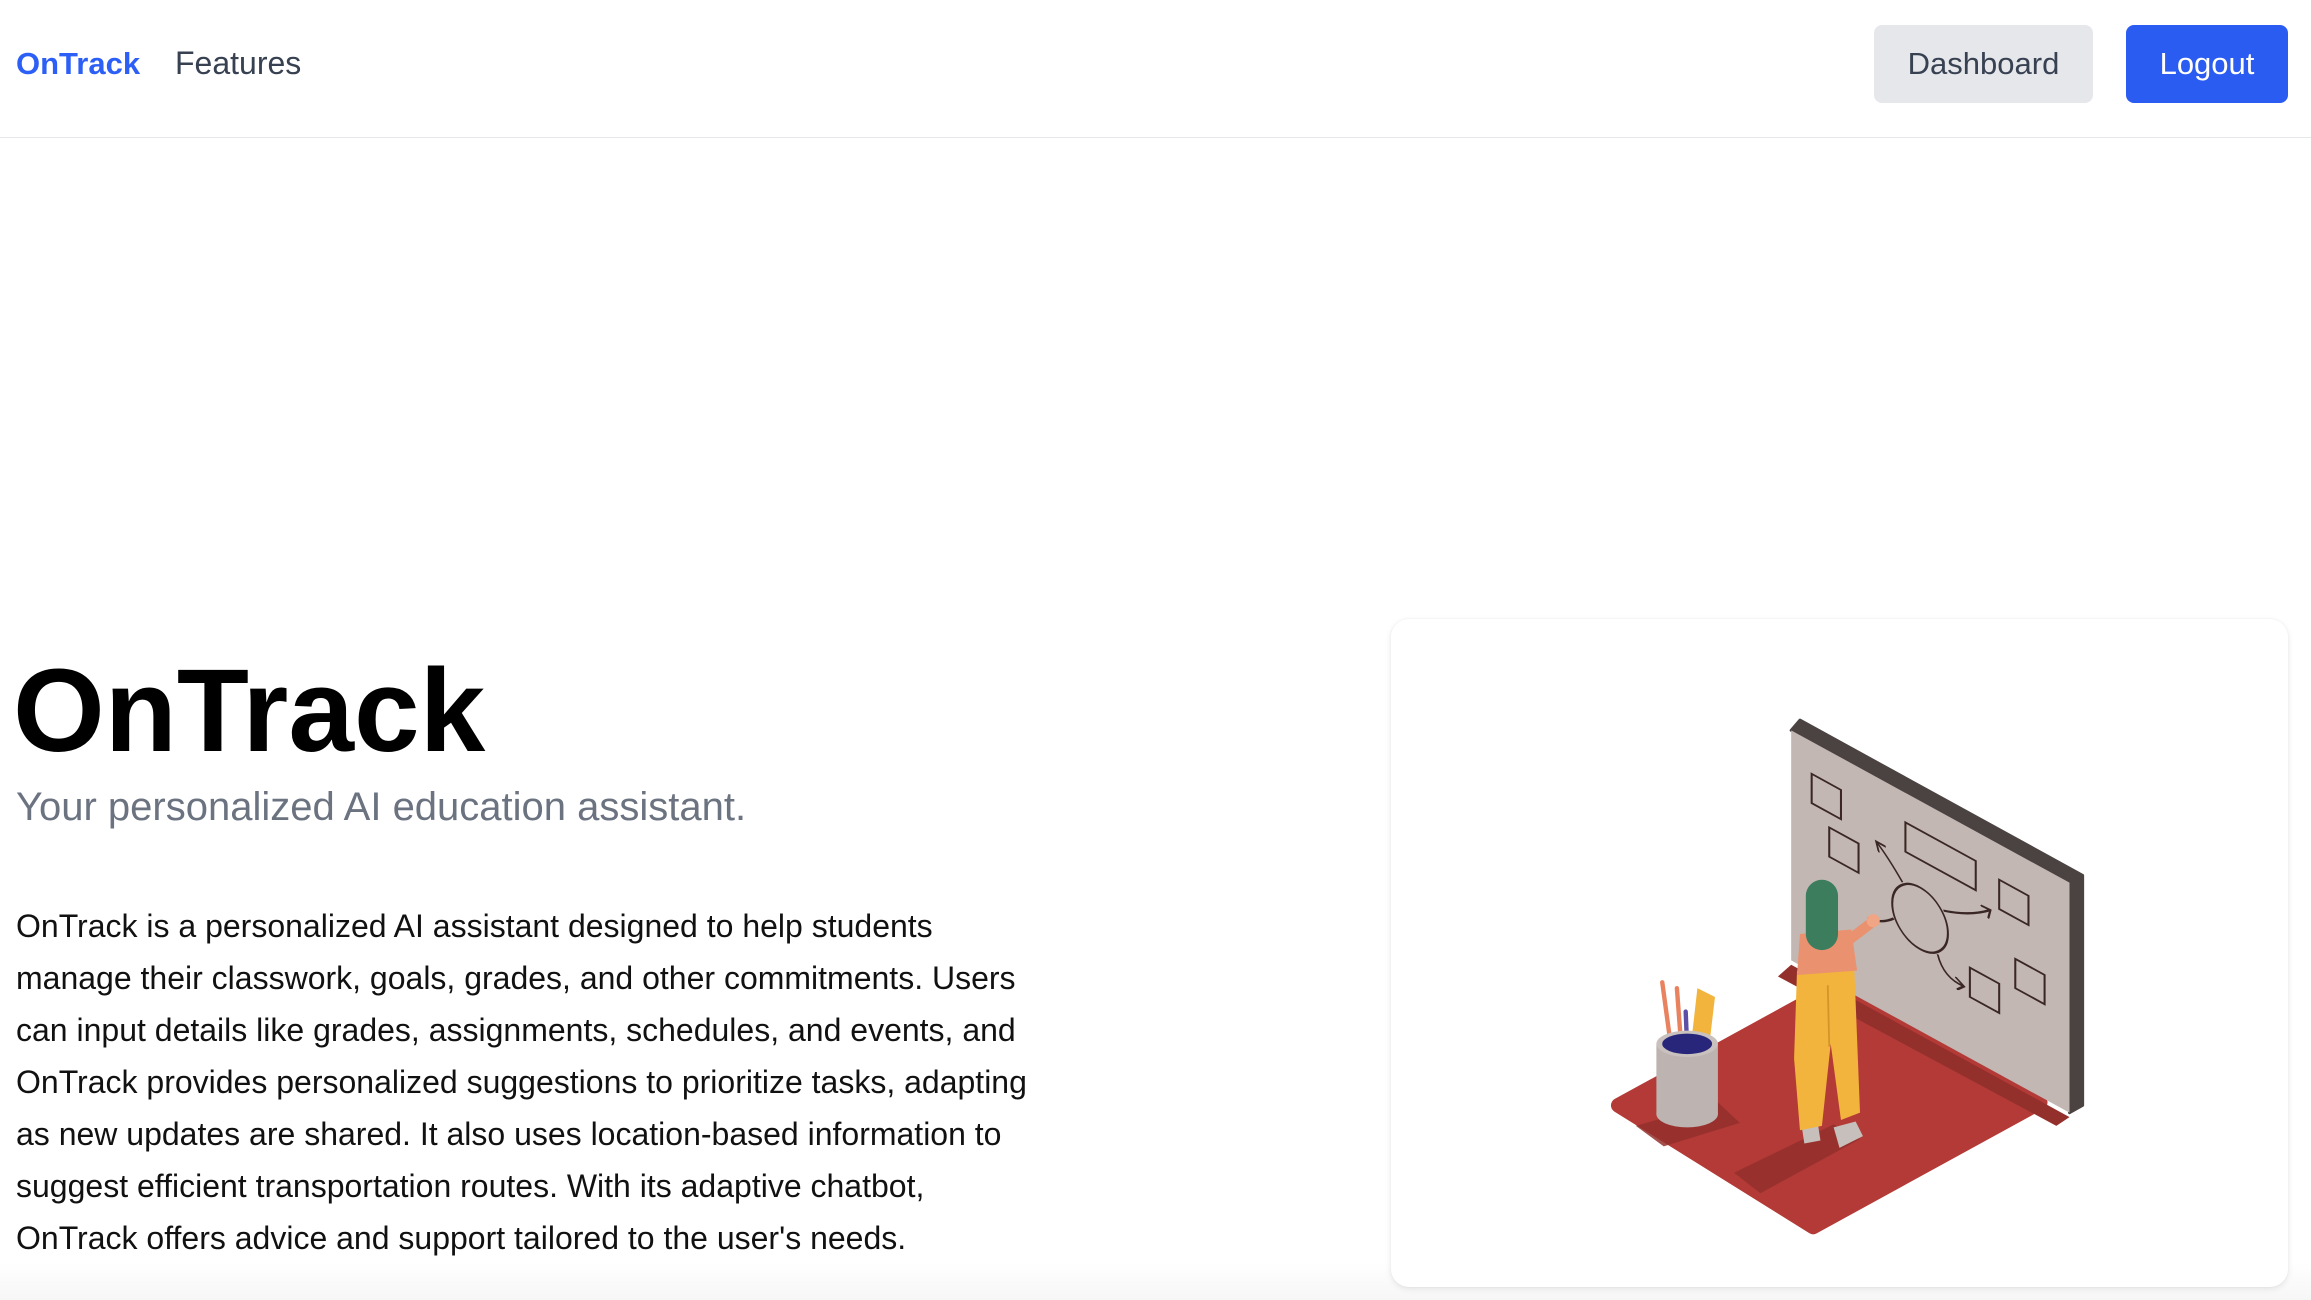 The image size is (2311, 1300). What do you see at coordinates (1983, 64) in the screenshot?
I see `dashboard-button: Dashboard` at bounding box center [1983, 64].